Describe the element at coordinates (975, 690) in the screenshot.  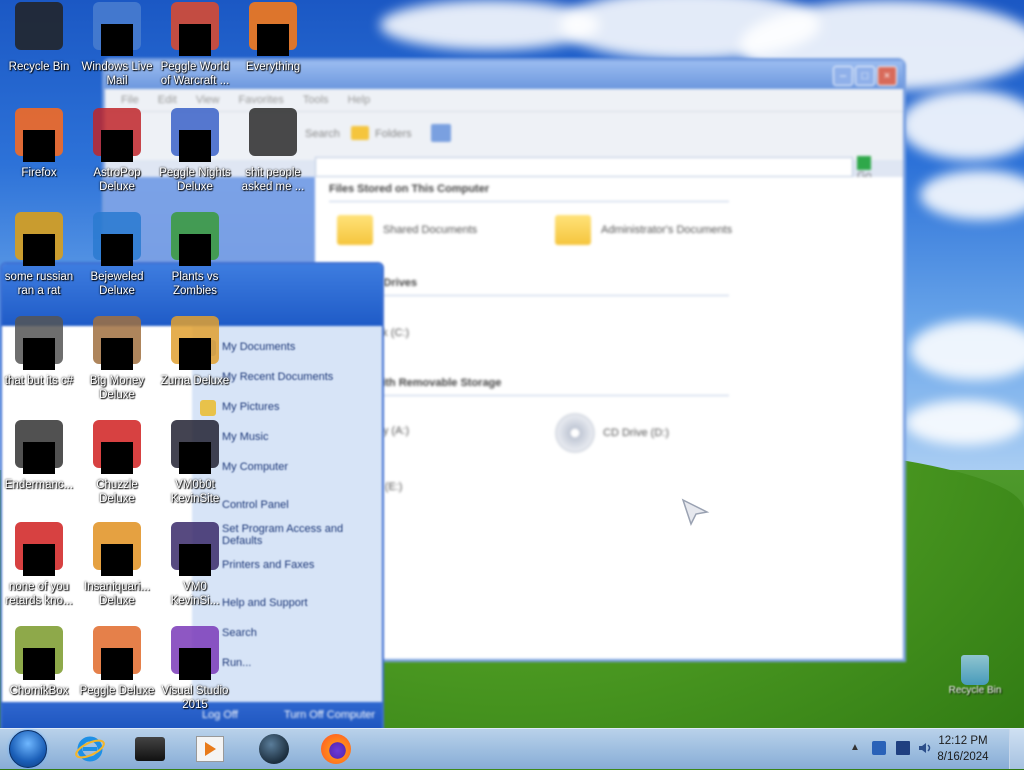
I see `recycle-bin-label: Recycle Bin` at that location.